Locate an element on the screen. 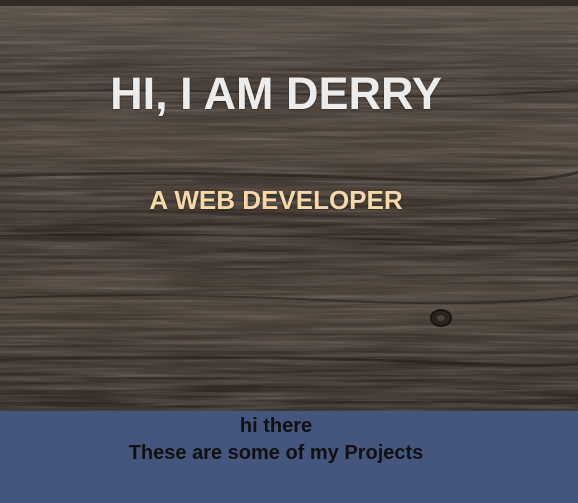 This screenshot has width=578, height=503. hero-title: HI, I AM DERRY is located at coordinates (276, 93).